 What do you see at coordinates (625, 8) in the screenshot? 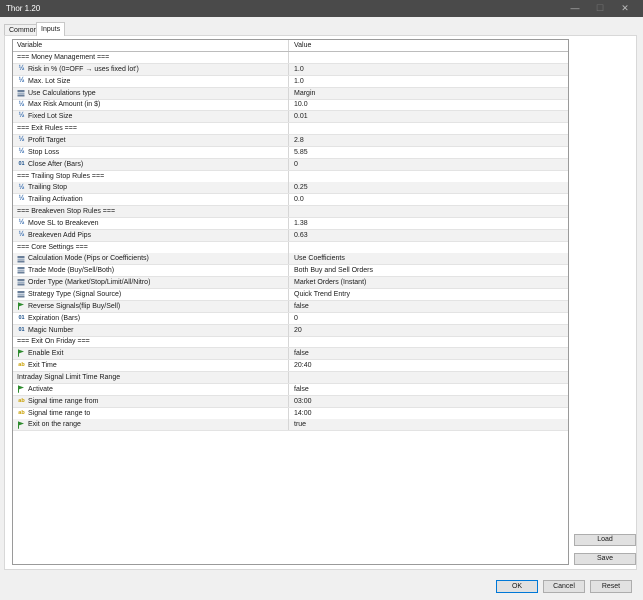
I see `close-icon: ✕` at bounding box center [625, 8].